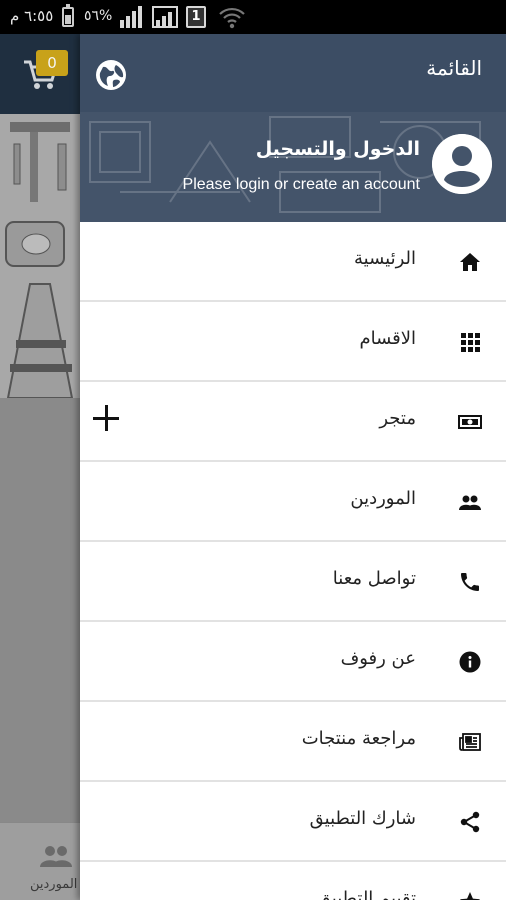  Describe the element at coordinates (52, 63) in the screenshot. I see `cart-count-badge: 0` at that location.